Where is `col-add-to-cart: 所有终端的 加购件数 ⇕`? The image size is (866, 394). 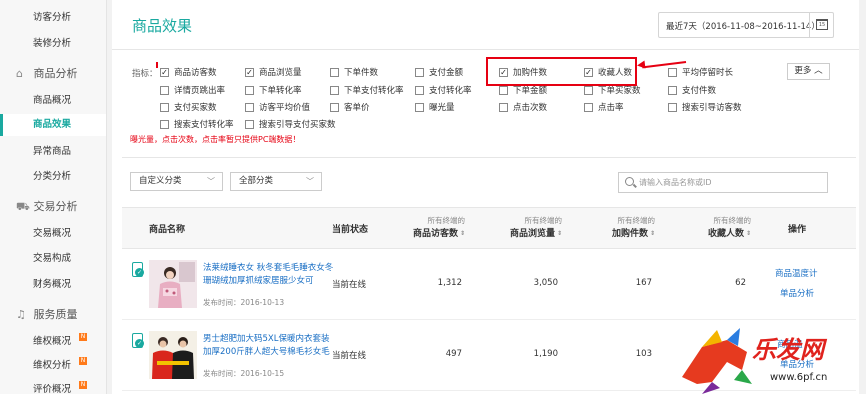
col-add-to-cart: 所有终端的 加购件数 ⇕ is located at coordinates (610, 227).